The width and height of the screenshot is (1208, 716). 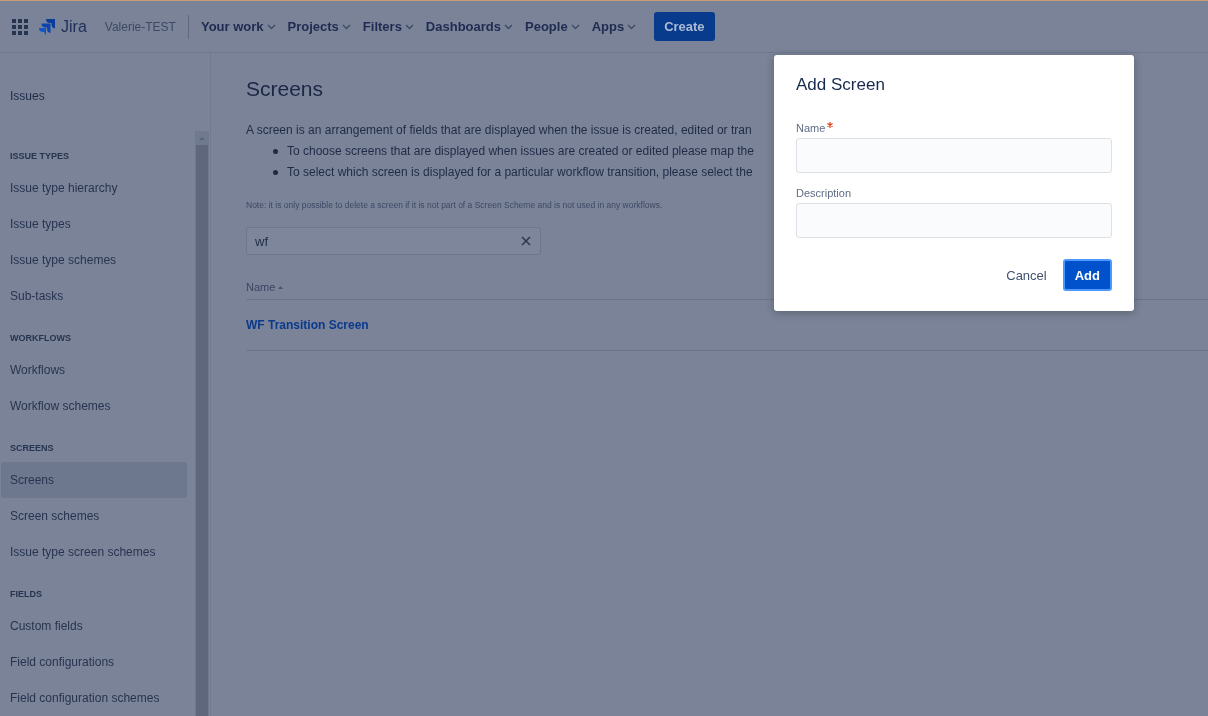 What do you see at coordinates (285, 89) in the screenshot?
I see `page-title: Screens` at bounding box center [285, 89].